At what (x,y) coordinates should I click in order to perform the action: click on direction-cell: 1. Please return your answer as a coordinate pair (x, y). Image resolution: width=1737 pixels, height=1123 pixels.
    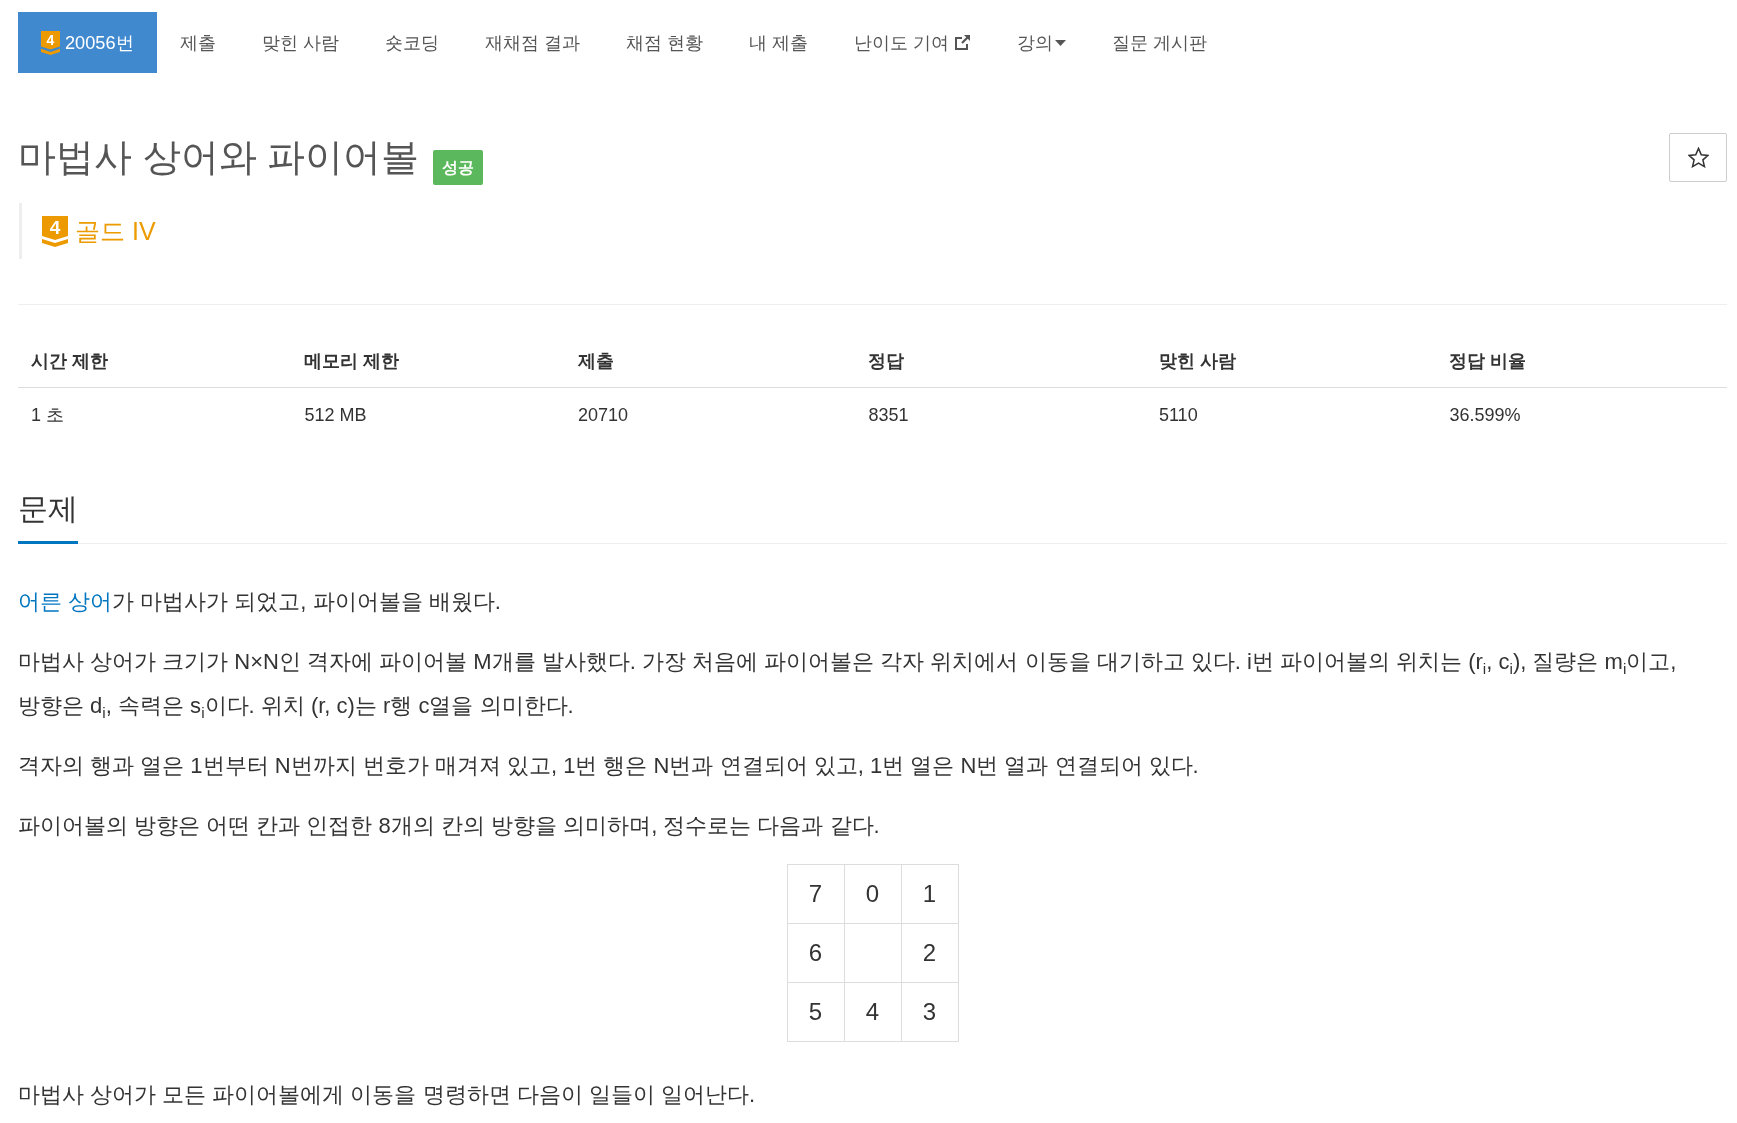
    Looking at the image, I should click on (929, 894).